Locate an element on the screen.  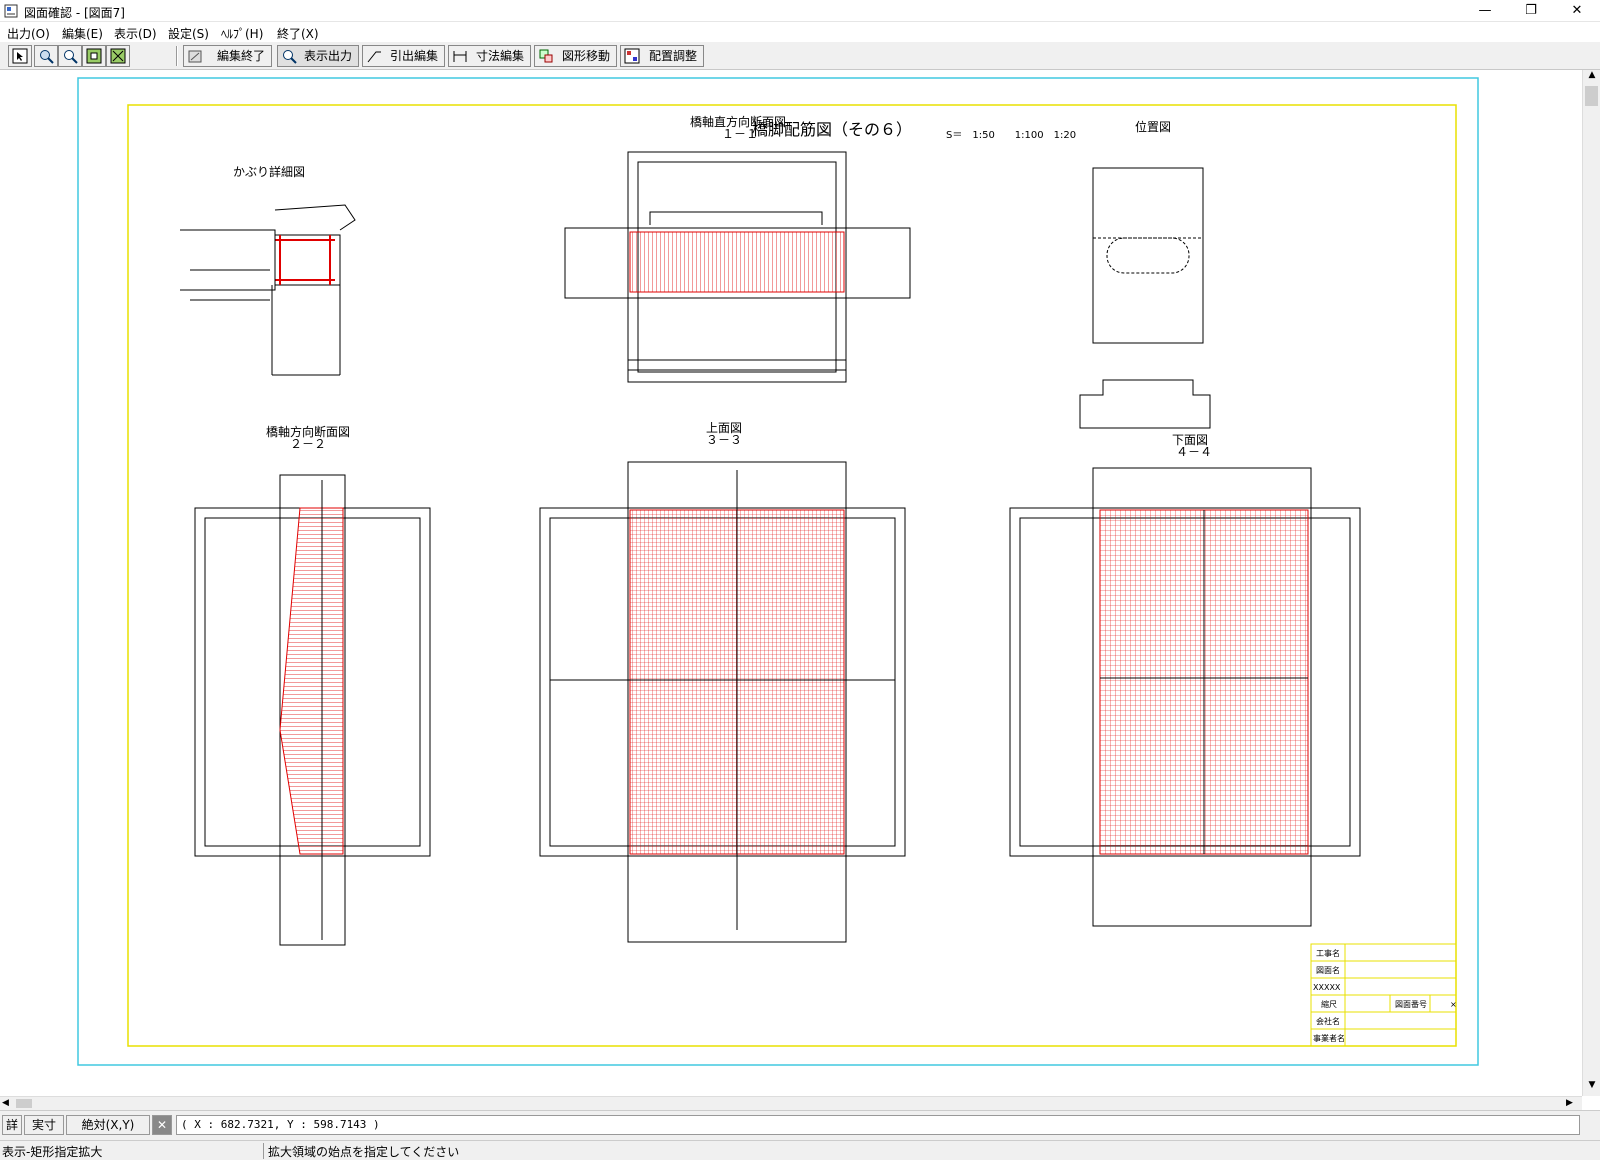
window-title: 図面確認 - [図面7] is located at coordinates (74, 13).